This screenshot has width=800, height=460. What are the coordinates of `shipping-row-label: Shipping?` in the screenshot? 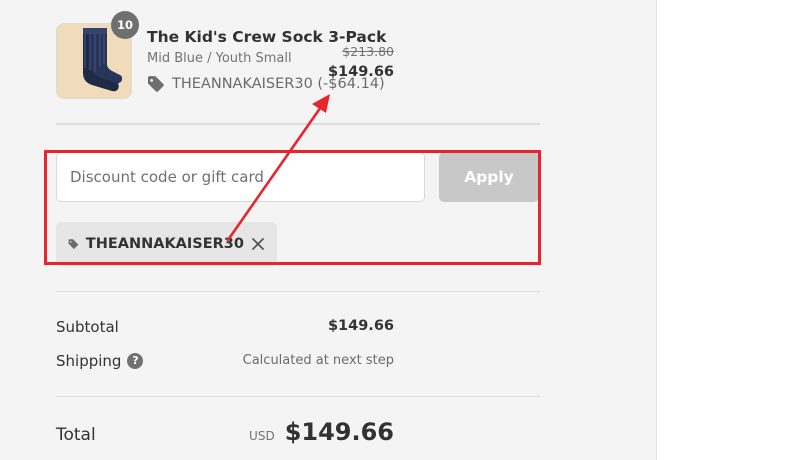 It's located at (100, 361).